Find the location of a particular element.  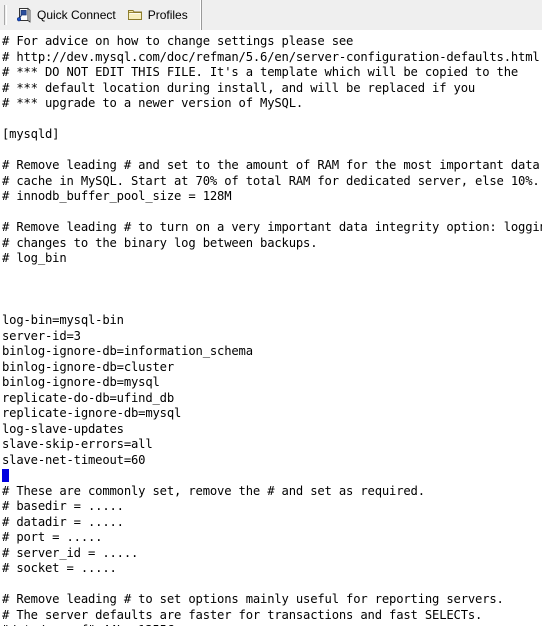

terminal-line: [mysqld] is located at coordinates (31, 134).